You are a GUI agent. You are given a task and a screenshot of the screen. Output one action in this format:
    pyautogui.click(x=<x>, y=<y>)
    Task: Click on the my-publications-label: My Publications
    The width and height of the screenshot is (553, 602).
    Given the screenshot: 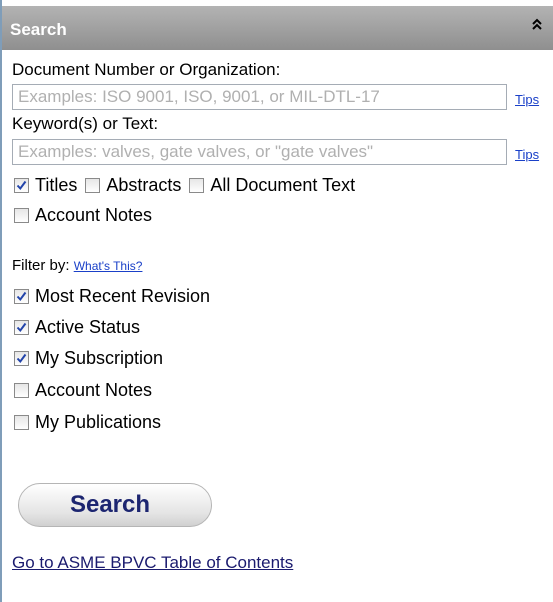 What is the action you would take?
    pyautogui.click(x=98, y=421)
    